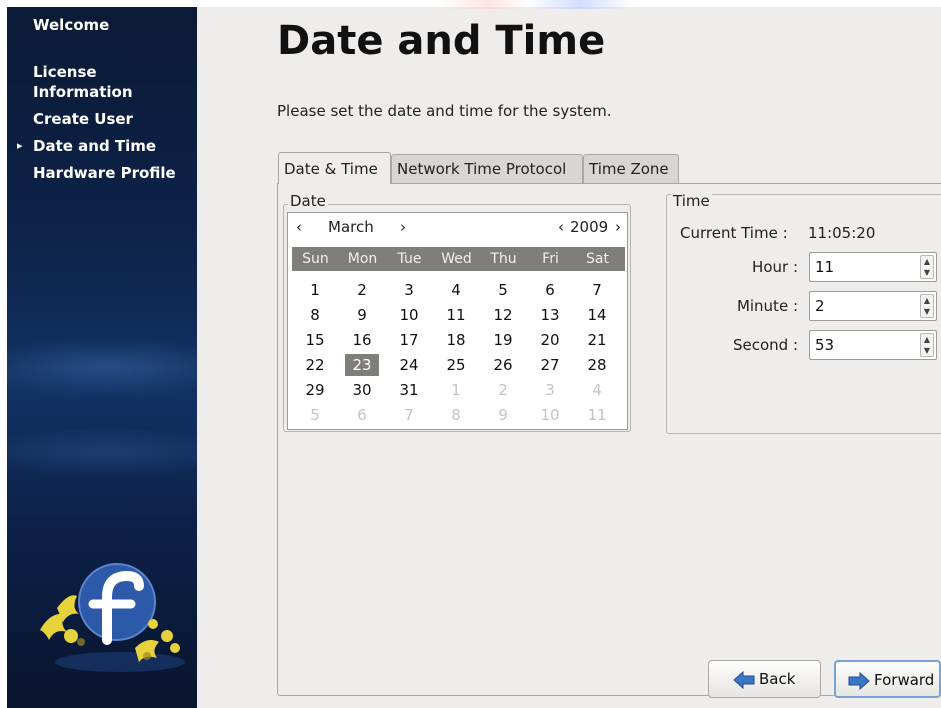 The width and height of the screenshot is (941, 708). Describe the element at coordinates (569, 4) in the screenshot. I see `top-strip` at that location.